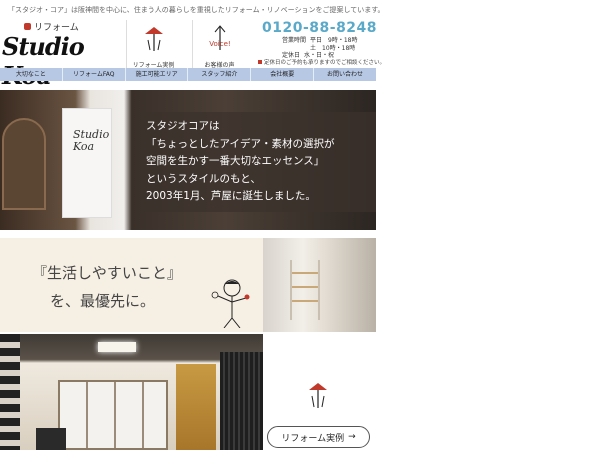  What do you see at coordinates (313, 438) in the screenshot?
I see `reform-examples-button-label: リフォーム実例` at bounding box center [313, 438].